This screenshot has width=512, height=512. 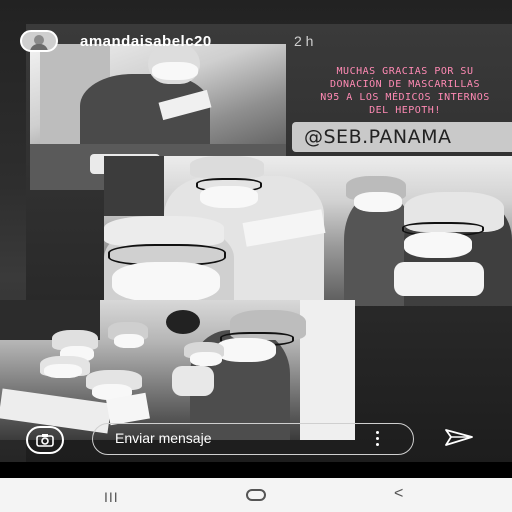 What do you see at coordinates (253, 439) in the screenshot?
I see `message-input: Enviar mensaje` at bounding box center [253, 439].